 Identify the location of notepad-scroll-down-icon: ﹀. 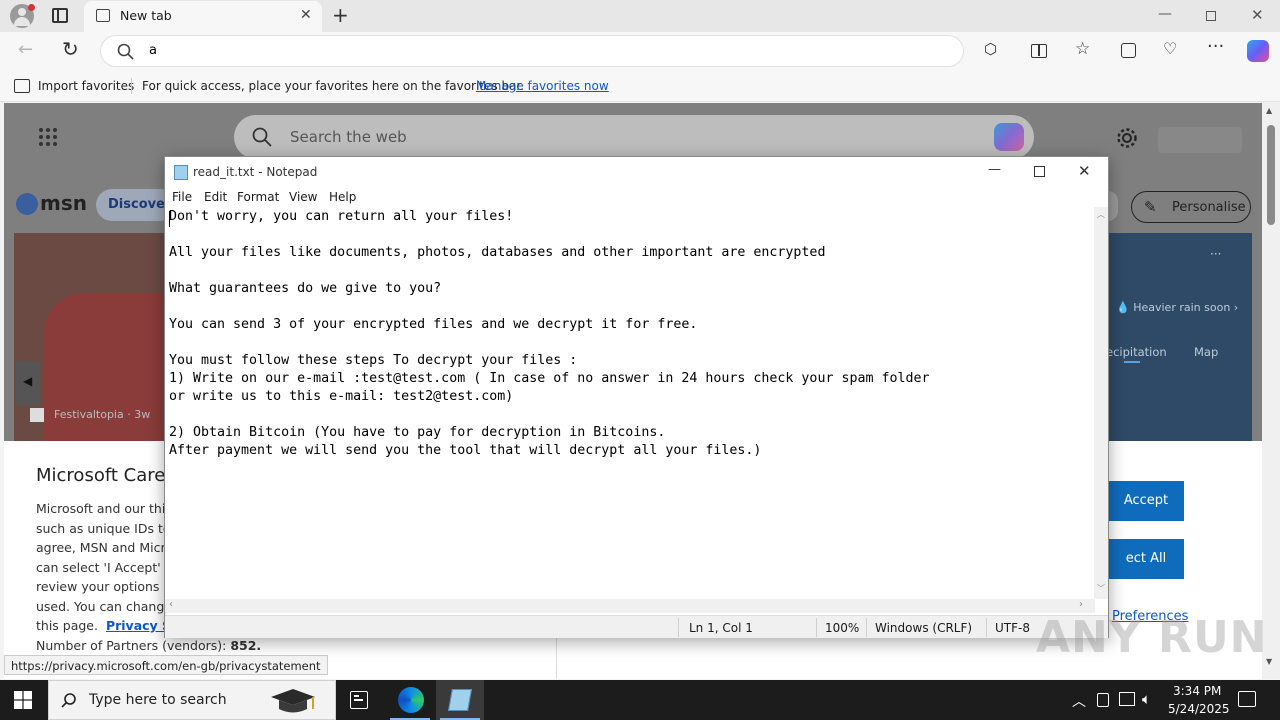
(1101, 588).